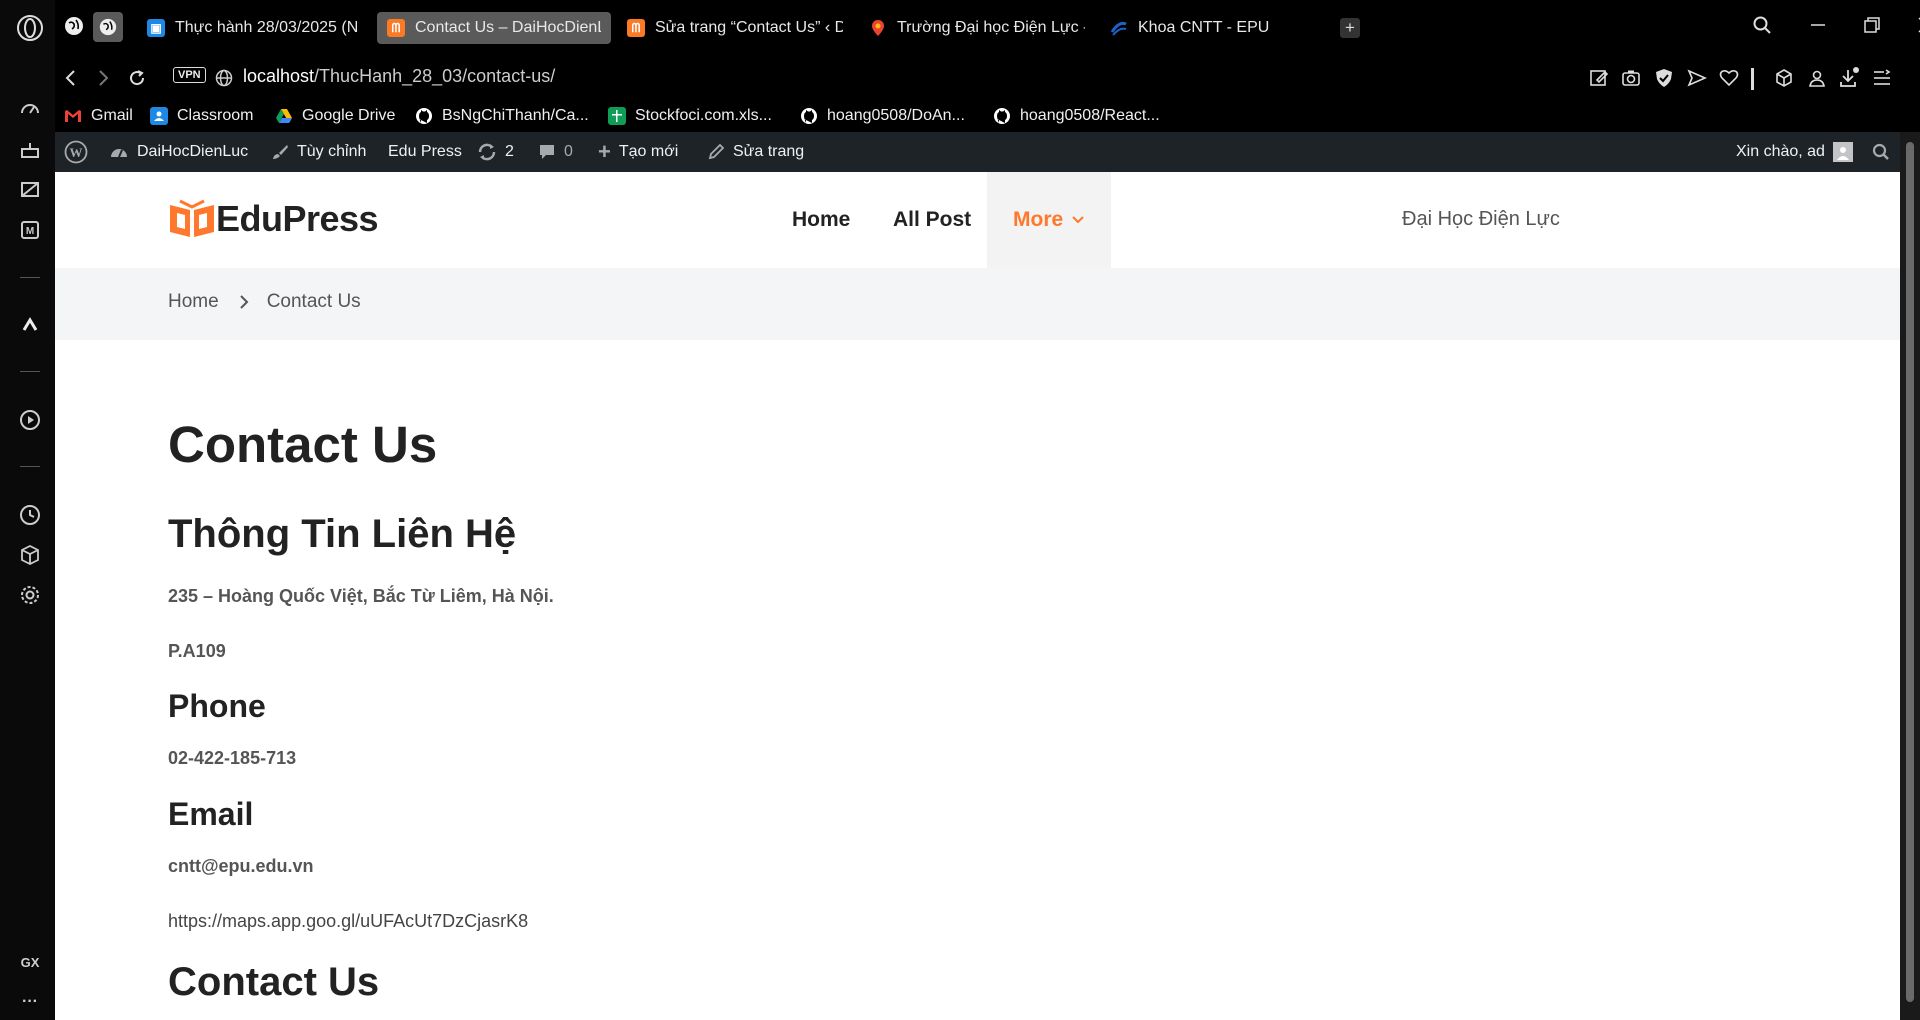  I want to click on tab-khoa-cntt: Khoa CNTT - EPU, so click(1210, 28).